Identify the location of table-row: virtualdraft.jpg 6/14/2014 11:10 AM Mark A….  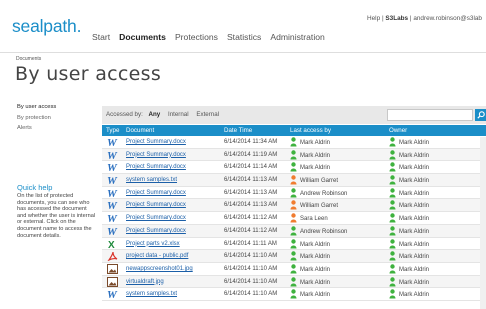
(294, 282).